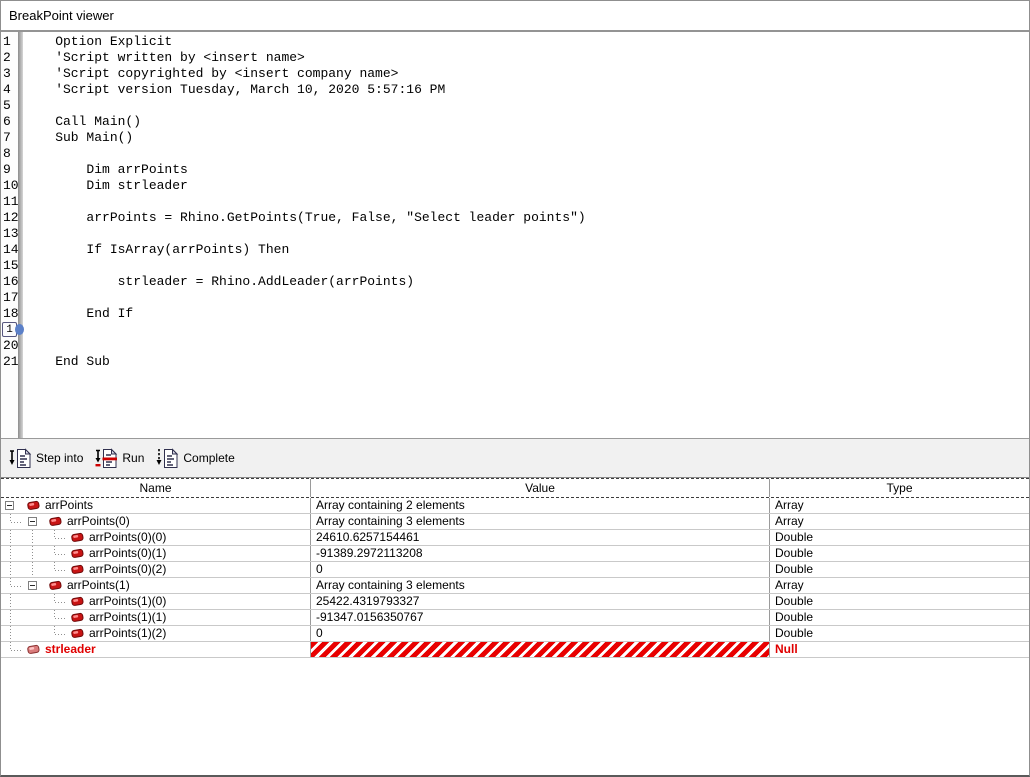  Describe the element at coordinates (7, 57) in the screenshot. I see `line-number: 2` at that location.